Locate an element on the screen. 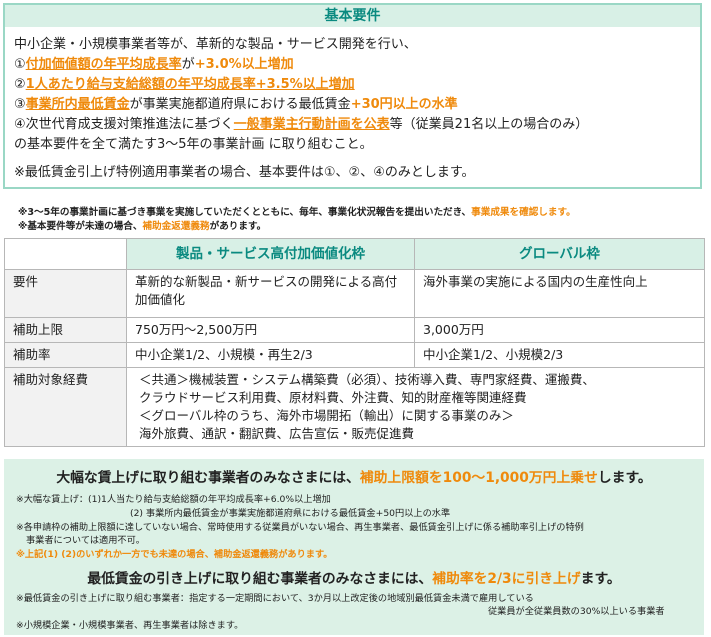 This screenshot has width=711, height=637. row-label: 要件 is located at coordinates (65, 293).